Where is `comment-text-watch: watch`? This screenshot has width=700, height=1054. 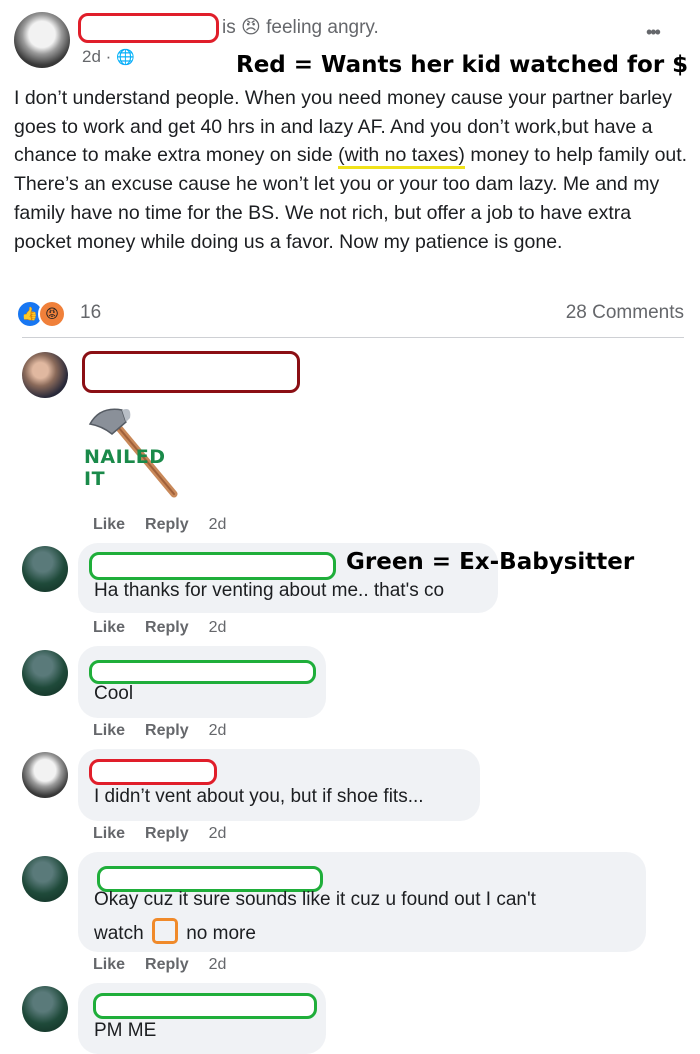 comment-text-watch: watch is located at coordinates (119, 933).